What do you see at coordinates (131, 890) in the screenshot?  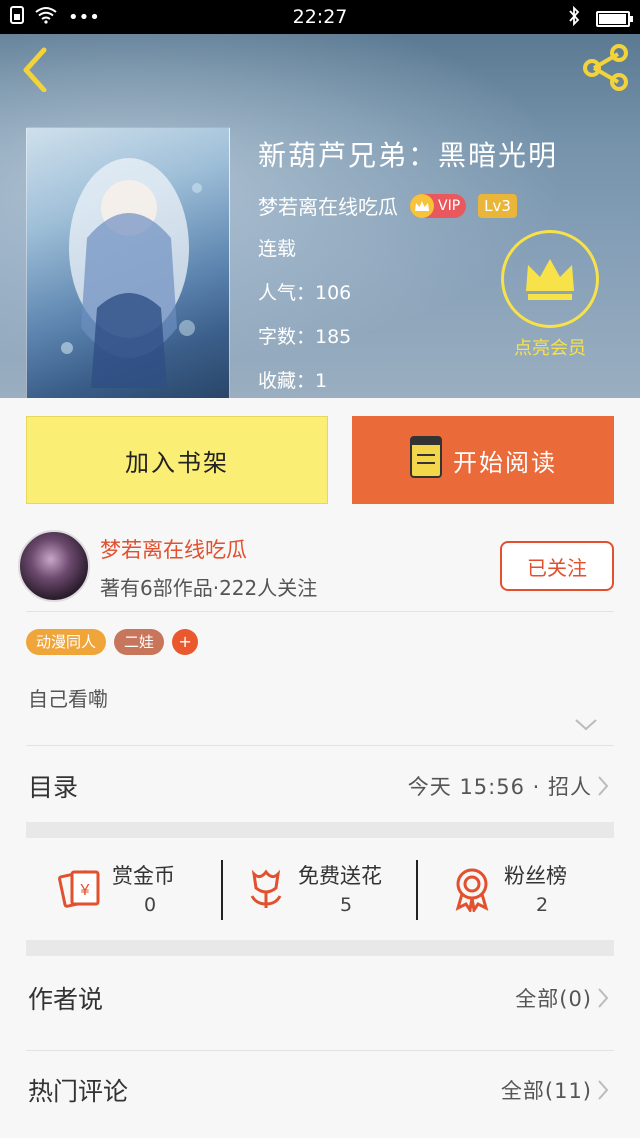 I see `reward-coins: ¥ 赏金币 0` at bounding box center [131, 890].